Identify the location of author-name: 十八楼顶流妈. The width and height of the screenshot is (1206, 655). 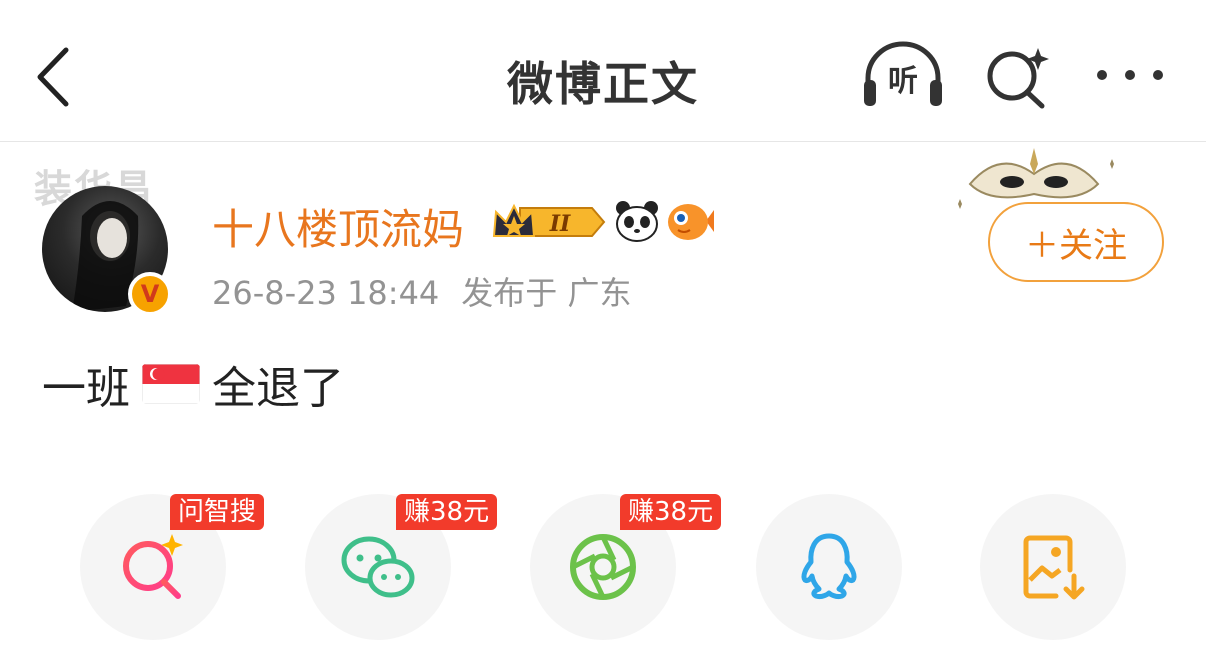
(338, 226).